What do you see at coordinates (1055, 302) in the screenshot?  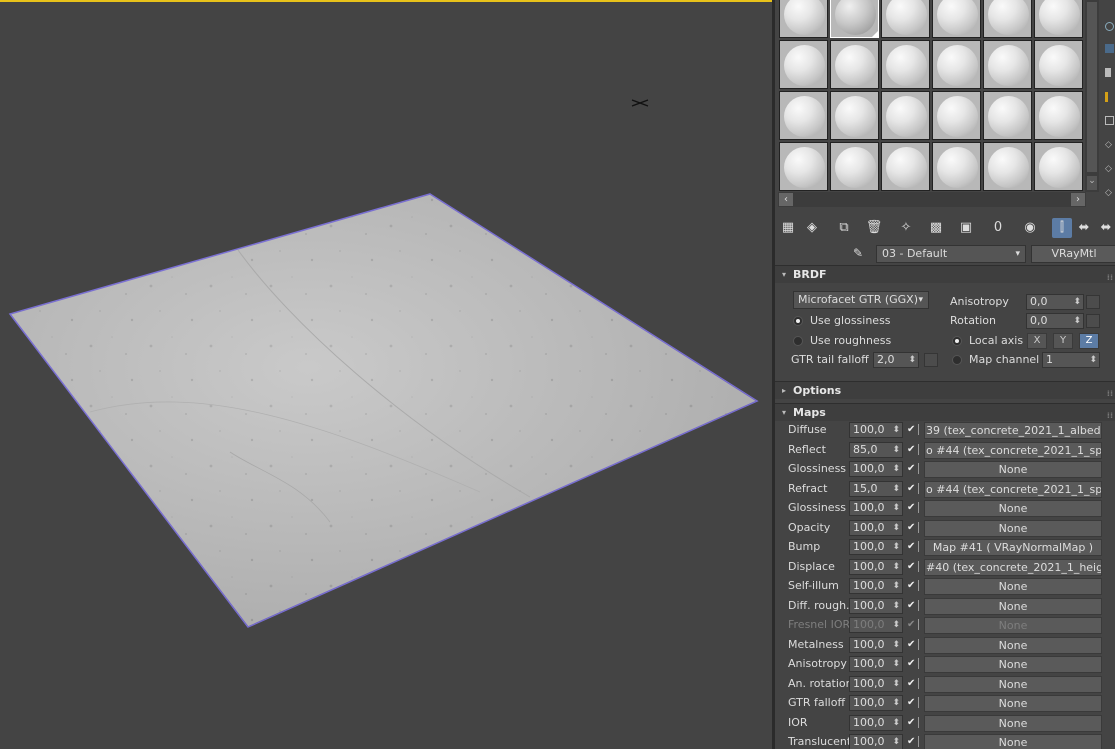 I see `anisotropy-spinner: 0,0` at bounding box center [1055, 302].